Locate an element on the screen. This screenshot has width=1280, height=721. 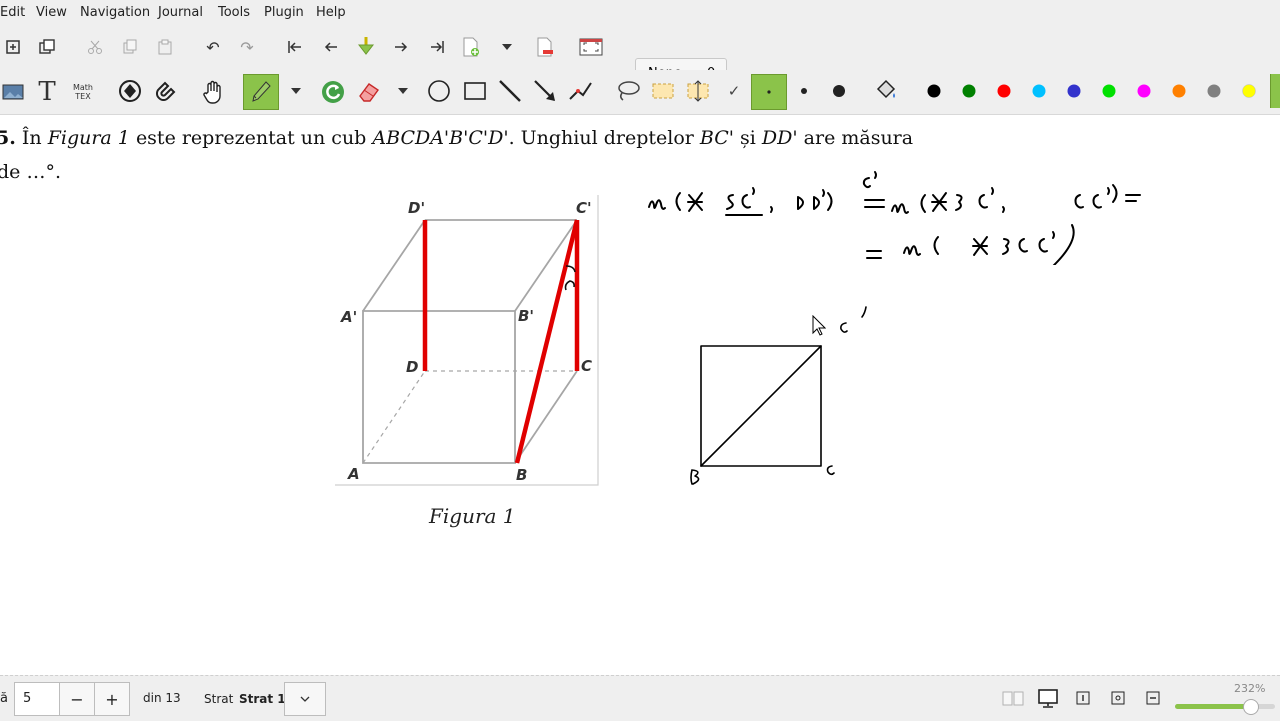
fill-bucket-icon is located at coordinates (886, 91).